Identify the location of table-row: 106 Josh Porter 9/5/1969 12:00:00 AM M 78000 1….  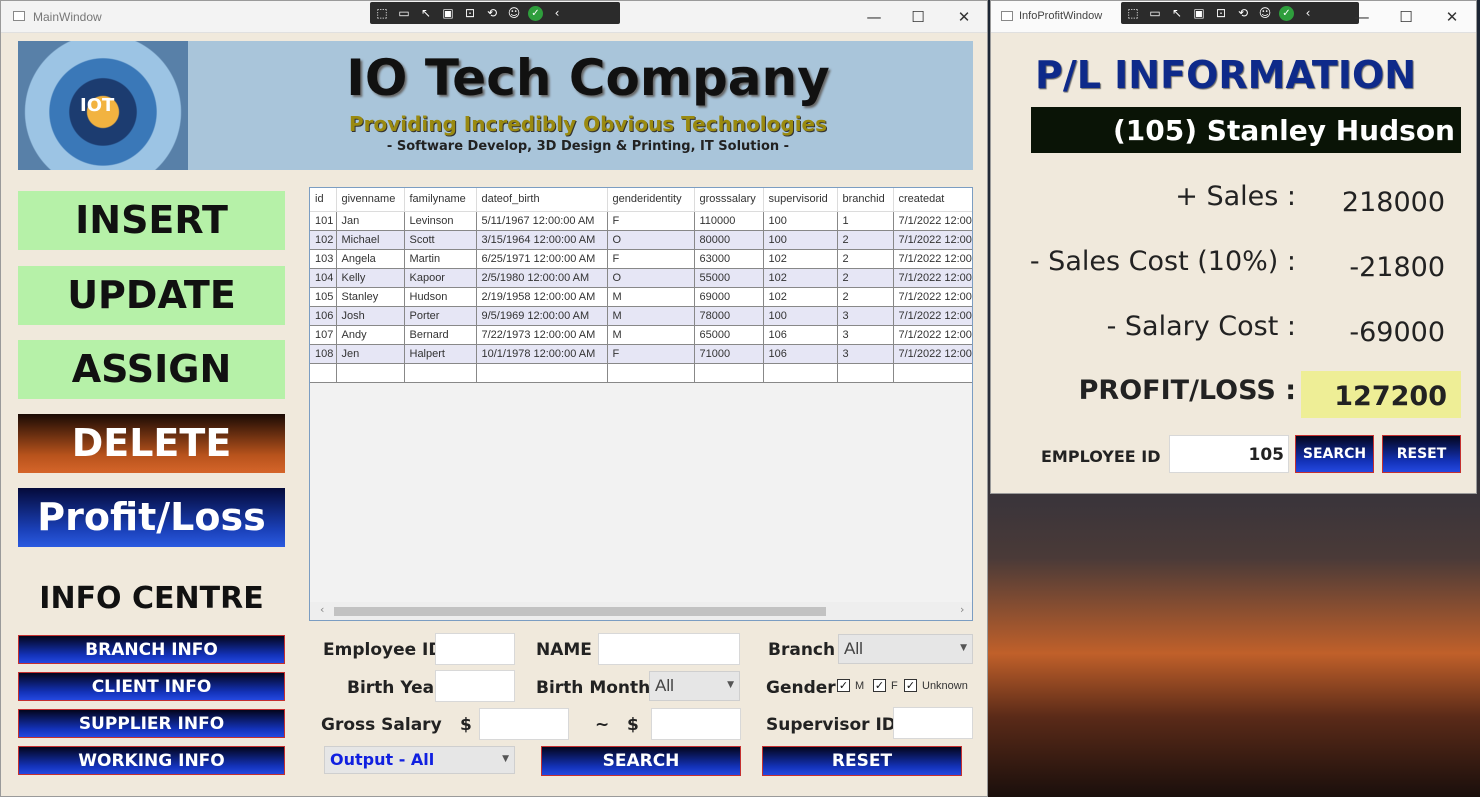
(641, 316).